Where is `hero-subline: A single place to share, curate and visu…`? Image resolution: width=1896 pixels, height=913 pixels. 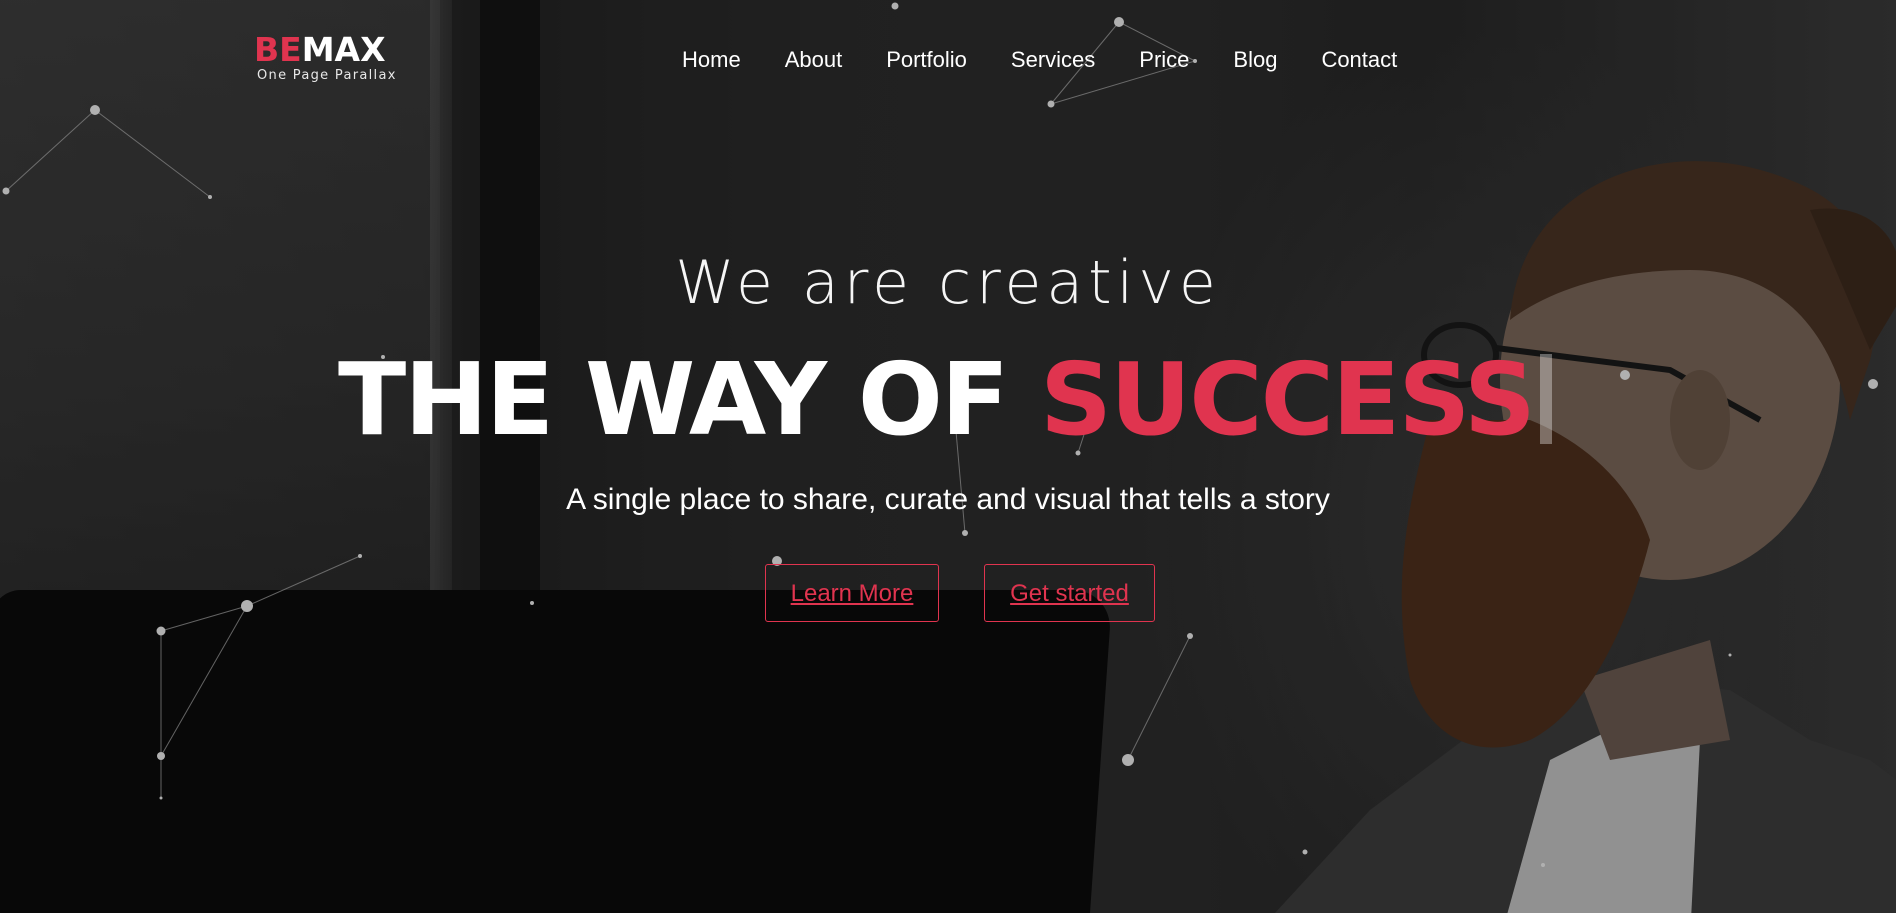 hero-subline: A single place to share, curate and visu… is located at coordinates (948, 499).